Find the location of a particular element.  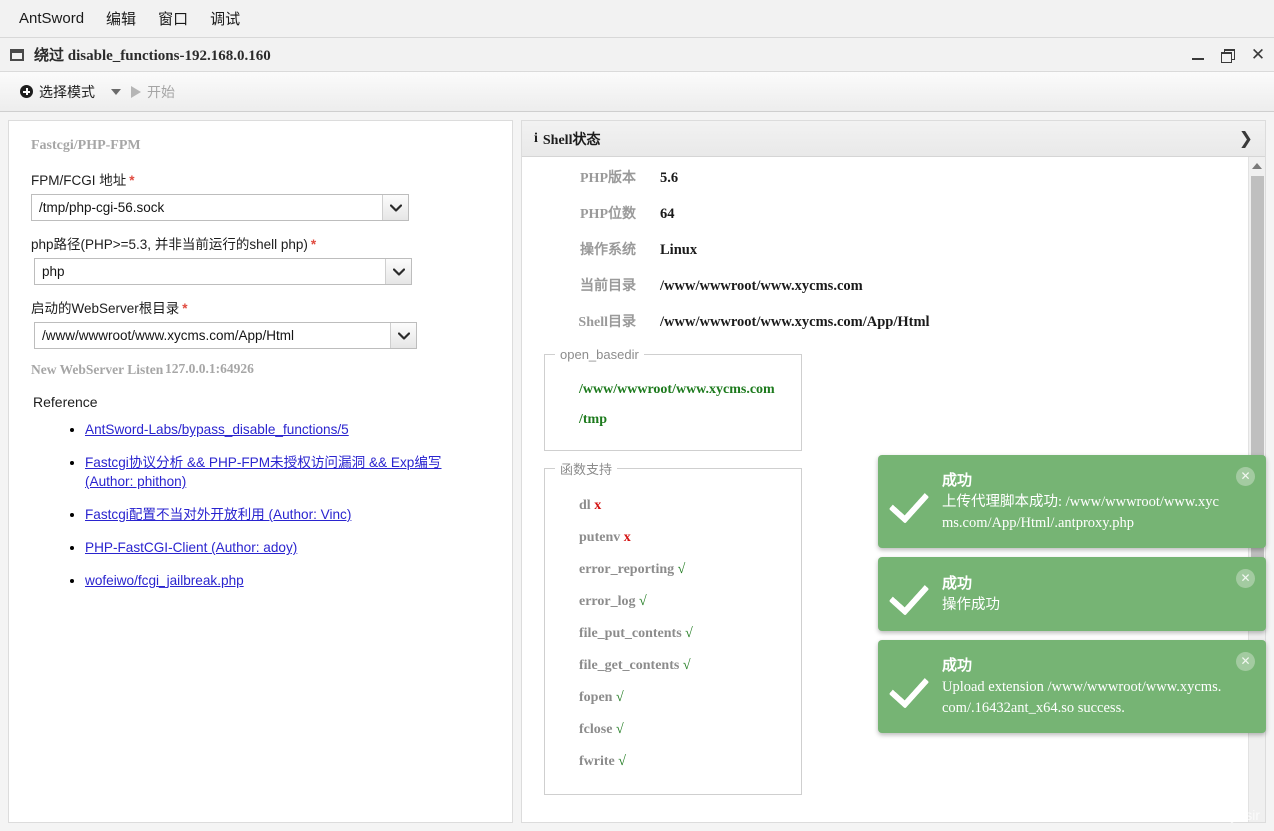

start-button: 开始 is located at coordinates (153, 92).